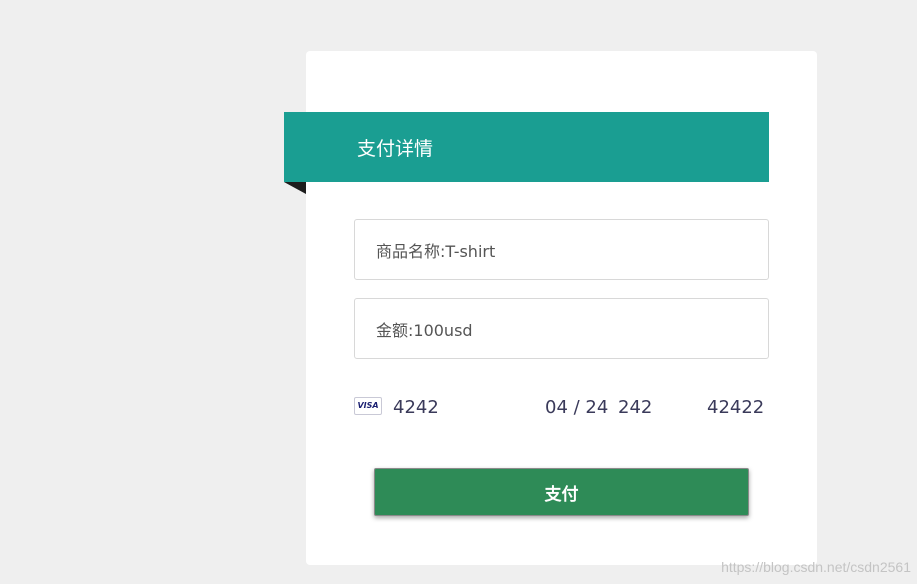 This screenshot has width=917, height=584. What do you see at coordinates (561, 328) in the screenshot?
I see `amount-field: 金额:100usd` at bounding box center [561, 328].